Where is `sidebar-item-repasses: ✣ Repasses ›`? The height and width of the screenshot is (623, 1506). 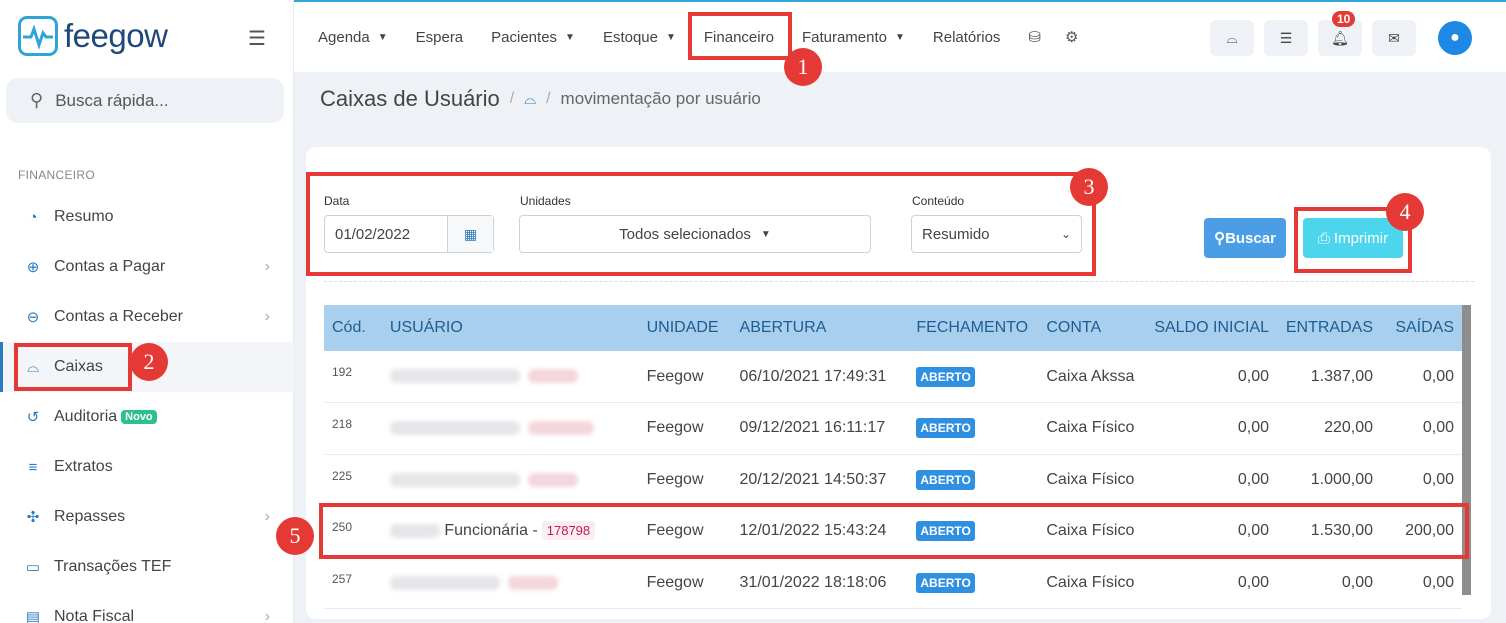 sidebar-item-repasses: ✣ Repasses › is located at coordinates (147, 517).